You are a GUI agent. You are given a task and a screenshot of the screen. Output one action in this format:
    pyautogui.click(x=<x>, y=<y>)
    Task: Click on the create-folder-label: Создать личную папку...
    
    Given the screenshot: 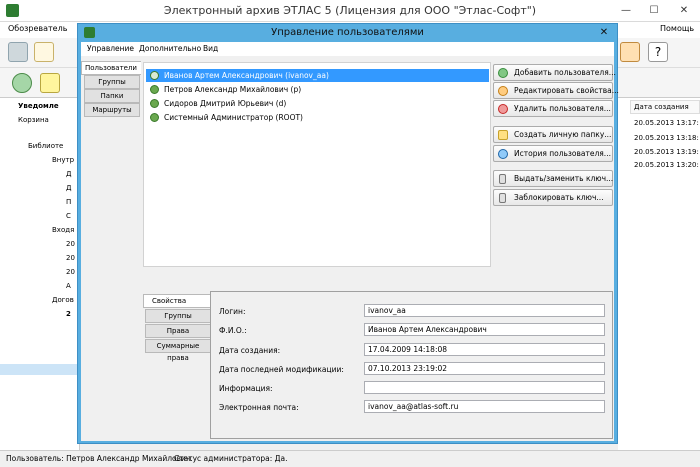 What is the action you would take?
    pyautogui.click(x=563, y=134)
    